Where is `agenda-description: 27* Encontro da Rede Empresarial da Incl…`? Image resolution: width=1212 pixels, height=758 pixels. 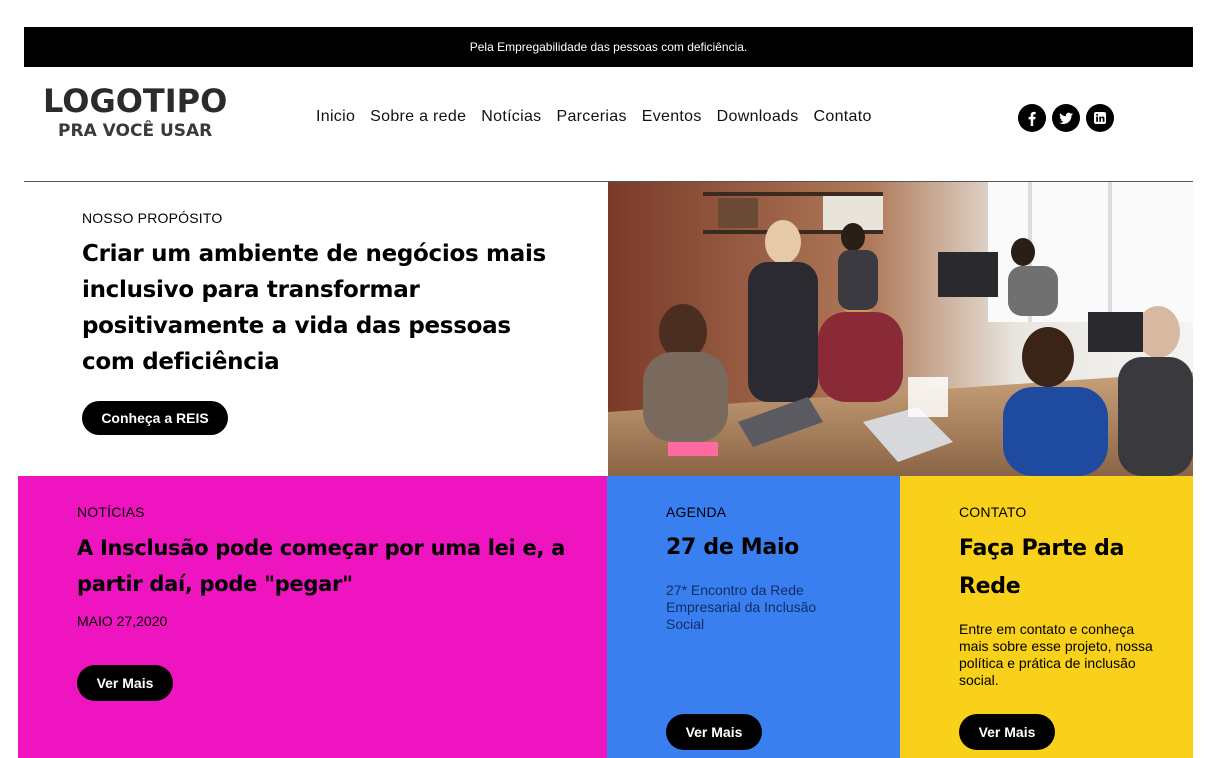 agenda-description: 27* Encontro da Rede Empresarial da Incl… is located at coordinates (741, 607).